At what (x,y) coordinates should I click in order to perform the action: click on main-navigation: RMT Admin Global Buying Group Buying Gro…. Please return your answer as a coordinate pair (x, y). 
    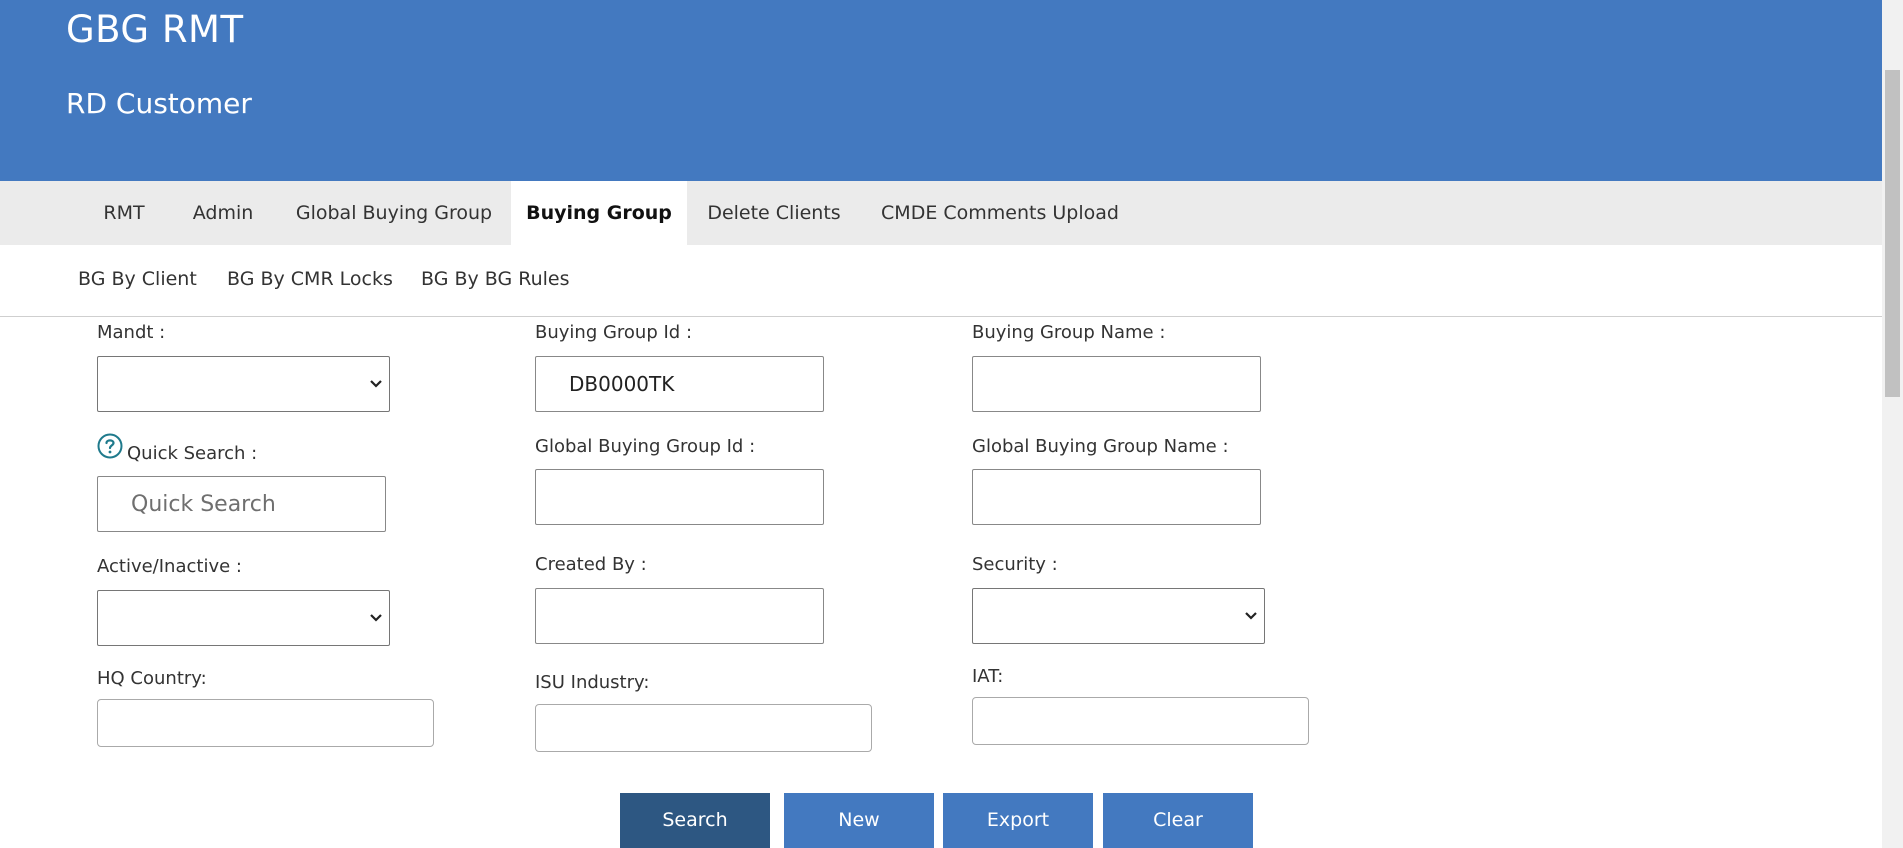
    Looking at the image, I should click on (941, 213).